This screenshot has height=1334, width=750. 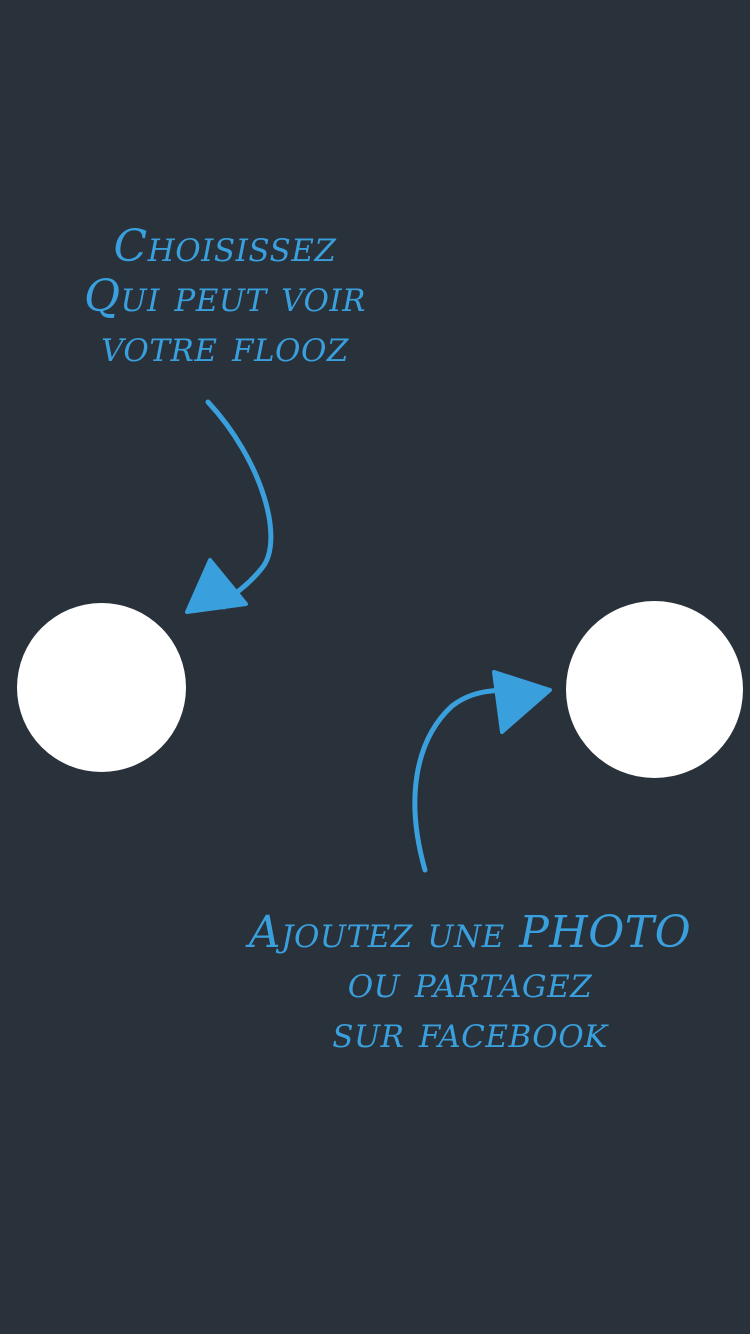 What do you see at coordinates (654, 689) in the screenshot?
I see `photo-circle-button` at bounding box center [654, 689].